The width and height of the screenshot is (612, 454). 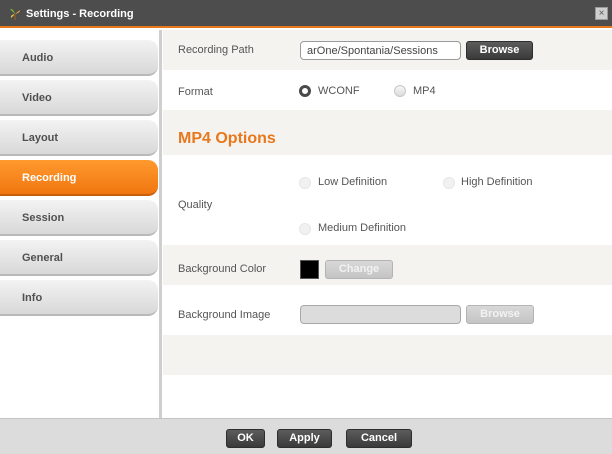 I want to click on quality-low-label: Low Definition, so click(x=353, y=182).